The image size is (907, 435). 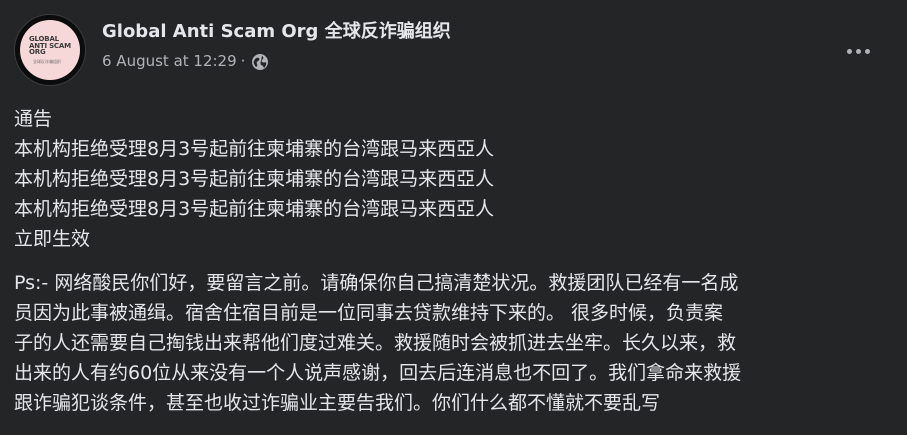 I want to click on ps-text-line: 子的人还需要自己掏钱出来帮他们度过难关。救援随时会被抓进去坐牢。长久以来，救, so click(x=375, y=343).